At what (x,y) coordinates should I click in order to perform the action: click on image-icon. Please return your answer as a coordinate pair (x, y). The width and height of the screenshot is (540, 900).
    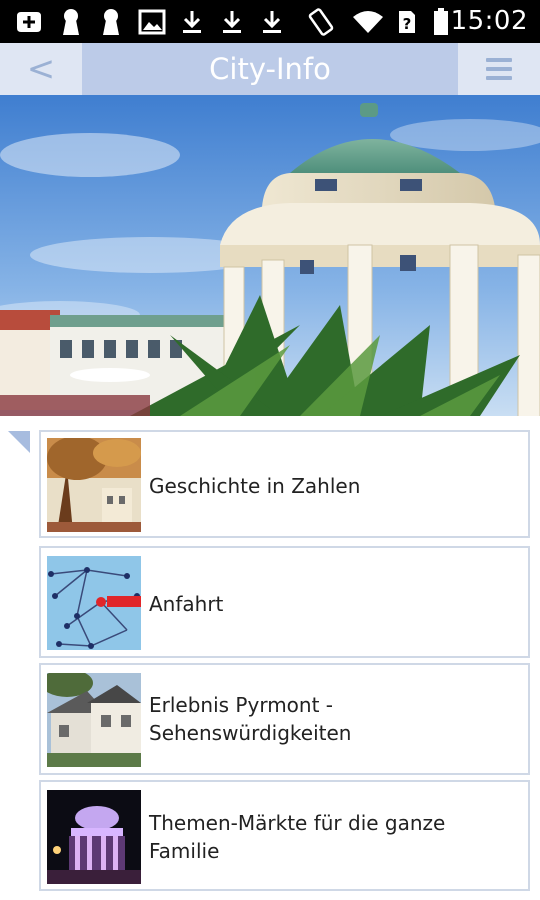
    Looking at the image, I should click on (152, 22).